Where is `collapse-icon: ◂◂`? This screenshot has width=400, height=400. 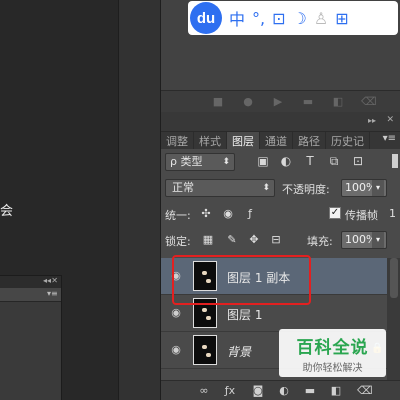 collapse-icon: ◂◂ is located at coordinates (47, 280).